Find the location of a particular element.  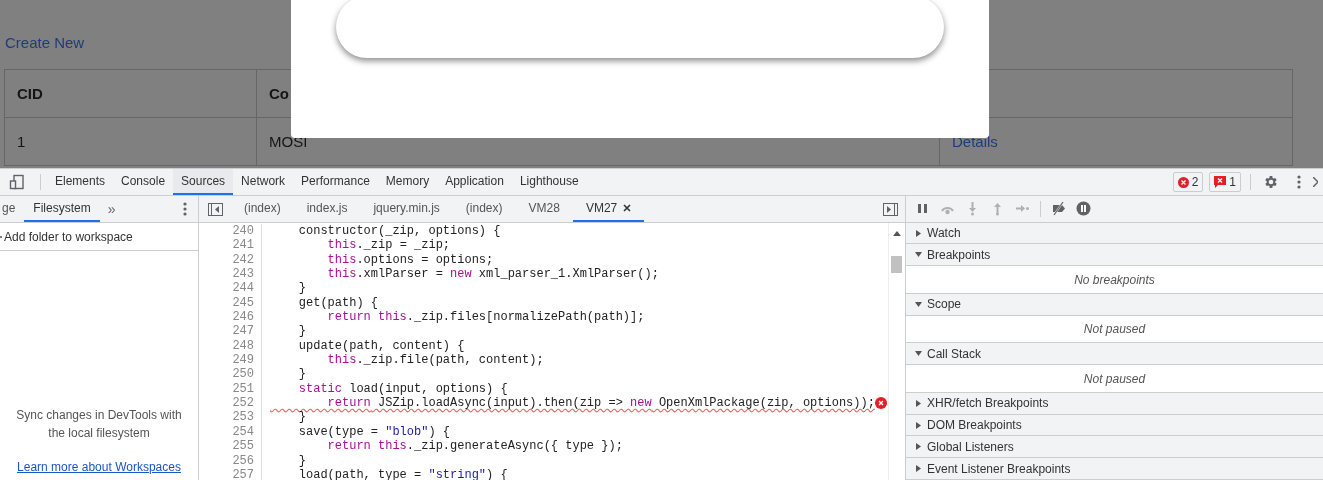

code-line: save(type = "blob") { is located at coordinates (374, 432).